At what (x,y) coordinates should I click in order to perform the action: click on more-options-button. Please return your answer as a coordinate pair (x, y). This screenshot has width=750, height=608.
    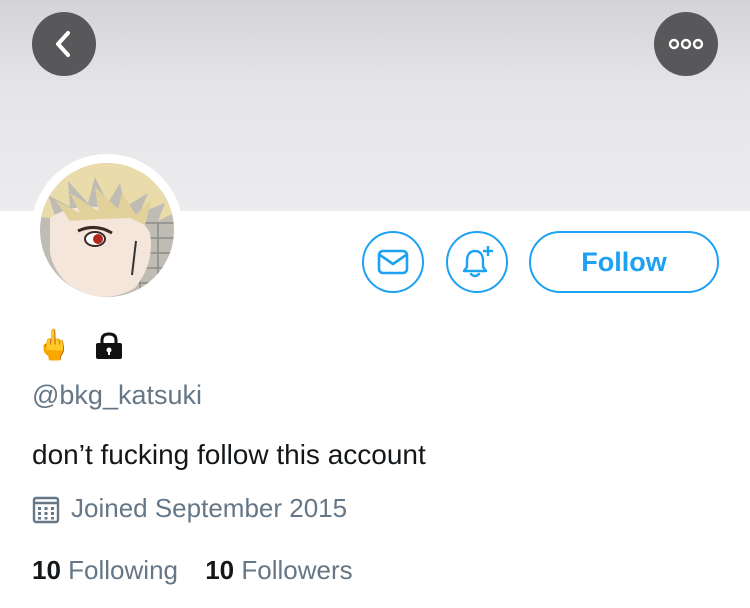
    Looking at the image, I should click on (686, 44).